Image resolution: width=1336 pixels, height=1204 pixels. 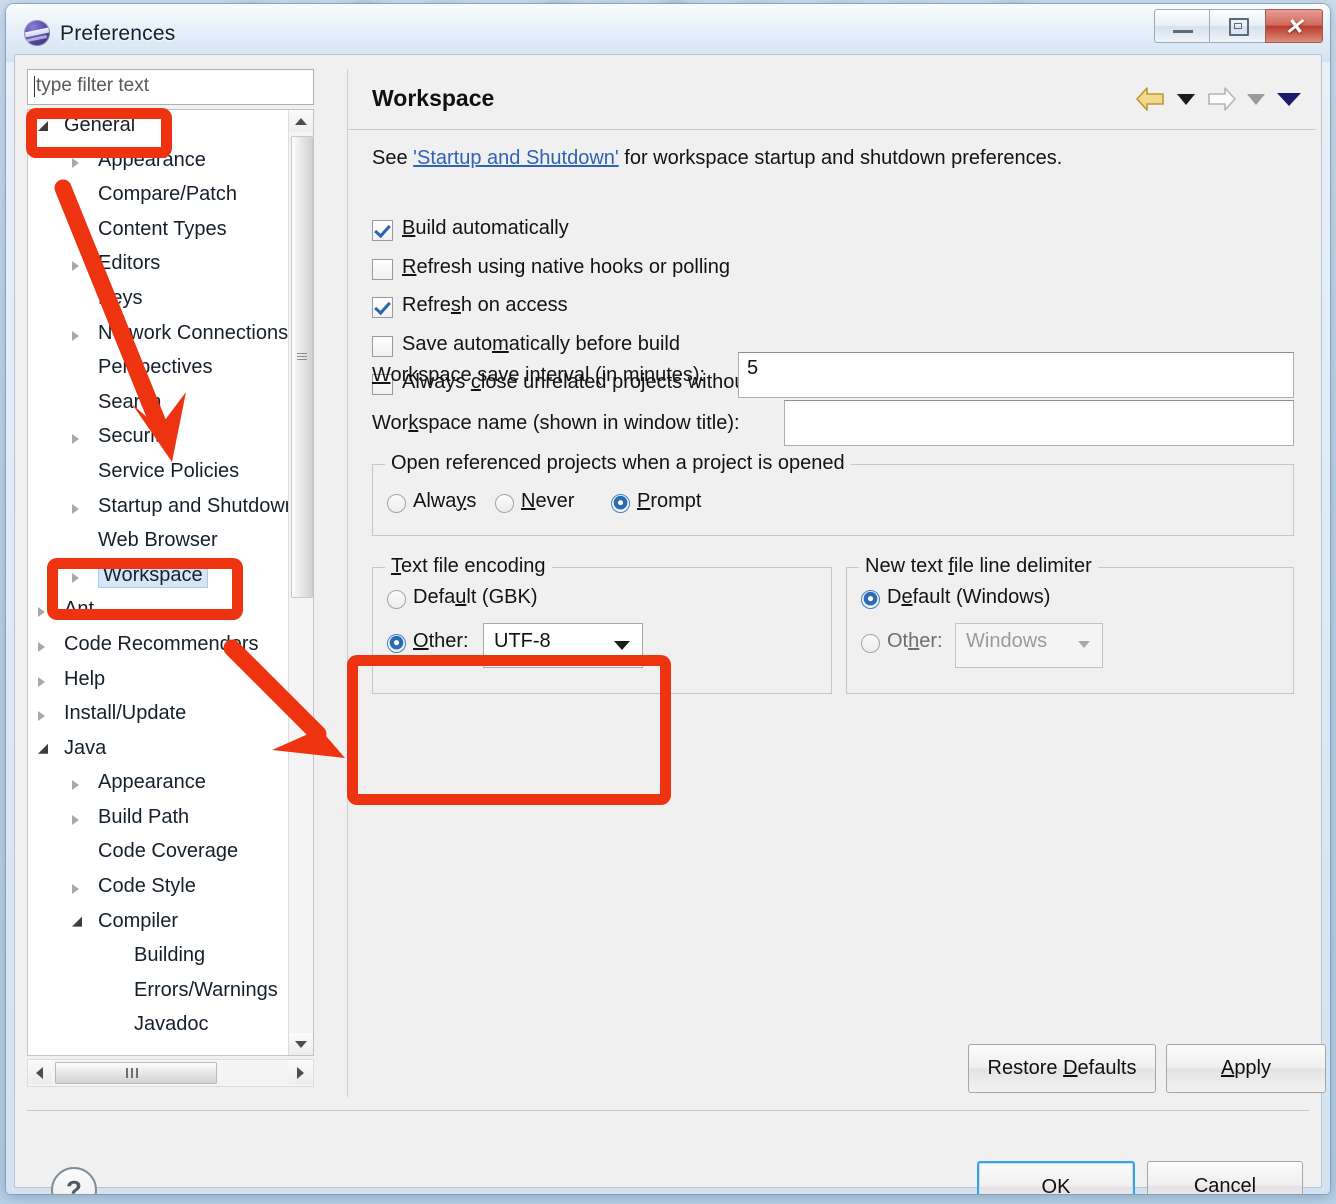 I want to click on tree-item-ant: Ant, so click(x=170, y=611).